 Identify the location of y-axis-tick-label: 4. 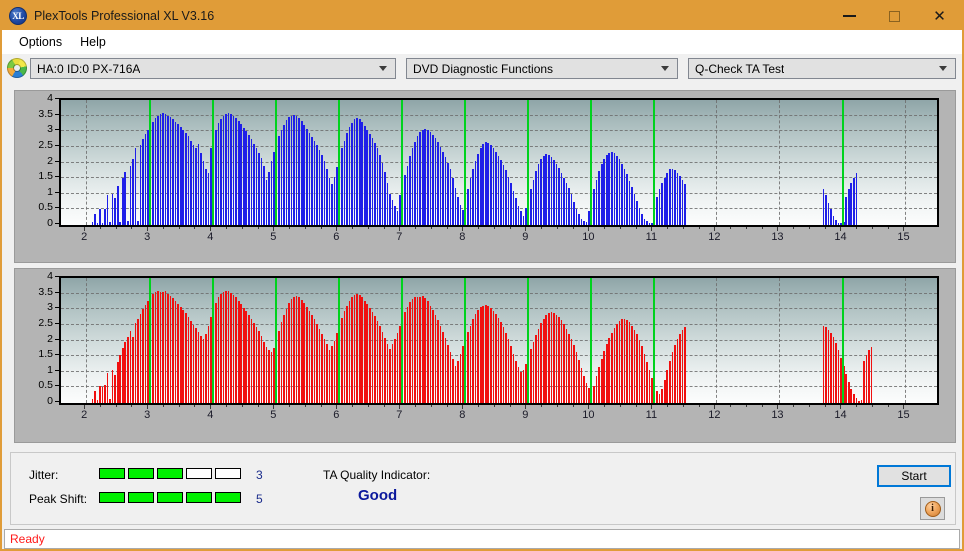
(50, 98).